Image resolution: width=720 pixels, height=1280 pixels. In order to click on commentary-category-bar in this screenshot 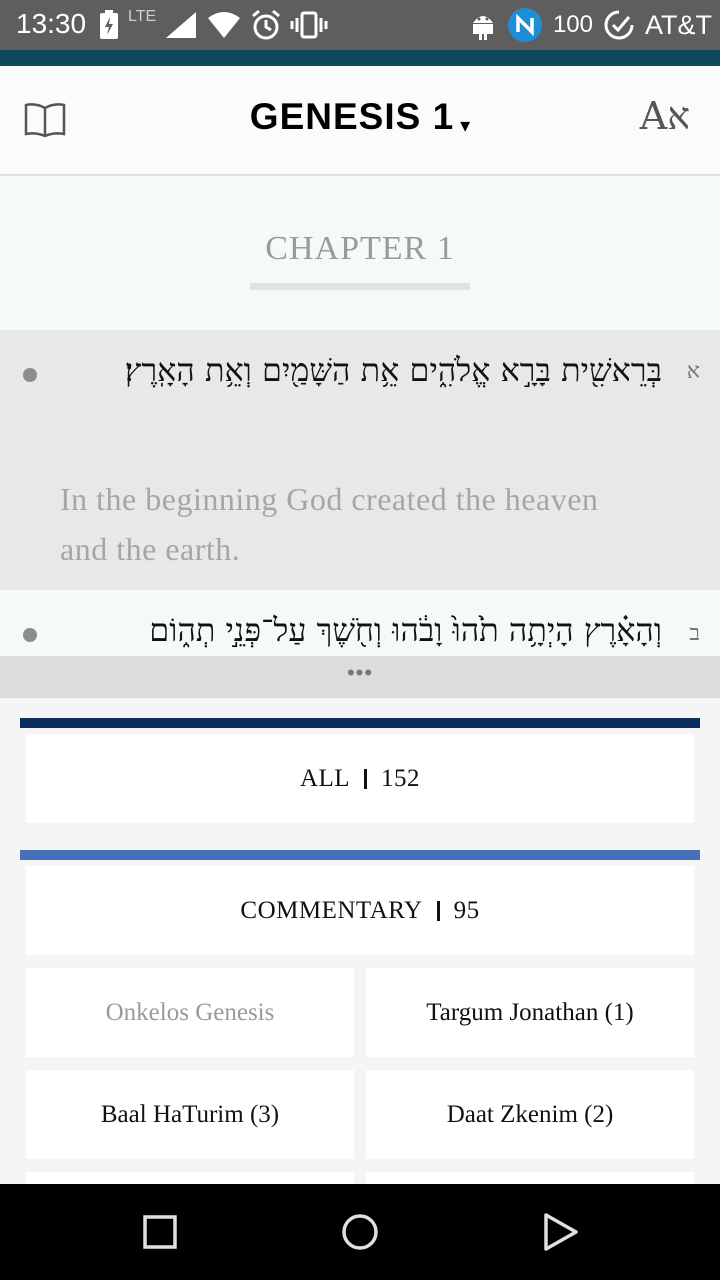, I will do `click(360, 855)`.